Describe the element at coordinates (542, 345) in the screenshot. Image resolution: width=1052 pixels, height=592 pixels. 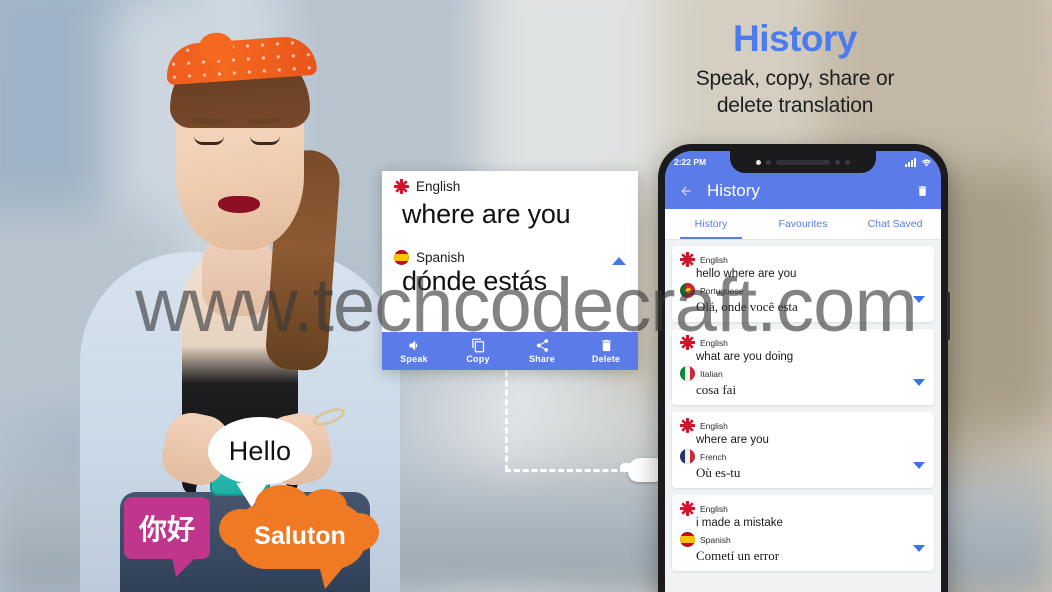
I see `share-icon` at that location.